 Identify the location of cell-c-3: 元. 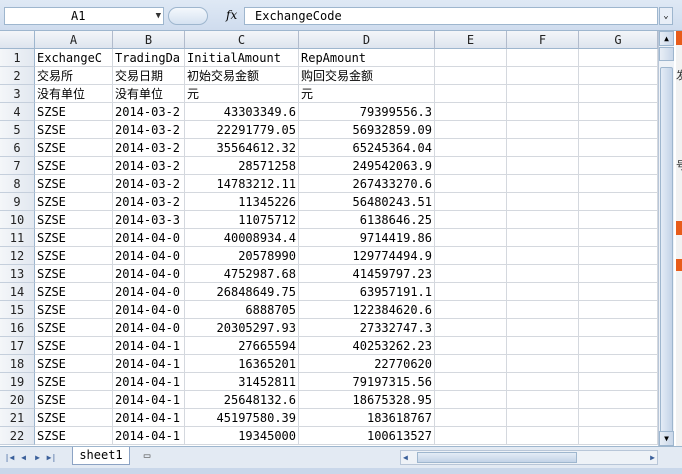
(242, 94).